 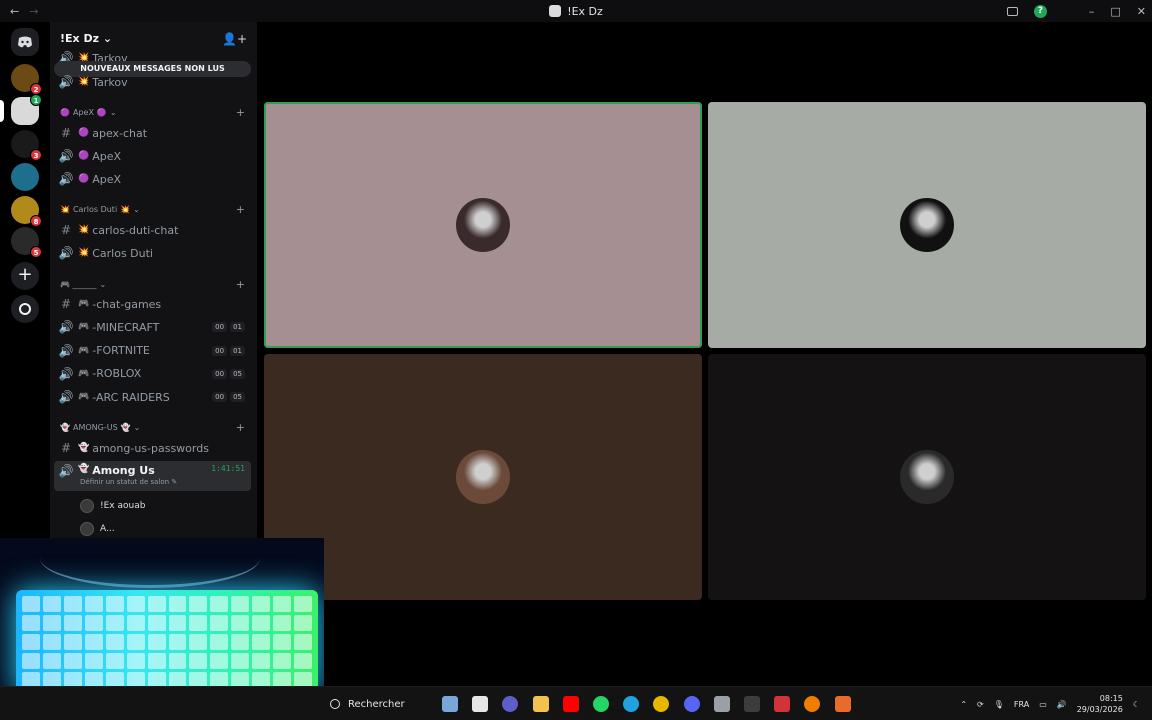 What do you see at coordinates (220, 397) in the screenshot?
I see `count-pill: 00` at bounding box center [220, 397].